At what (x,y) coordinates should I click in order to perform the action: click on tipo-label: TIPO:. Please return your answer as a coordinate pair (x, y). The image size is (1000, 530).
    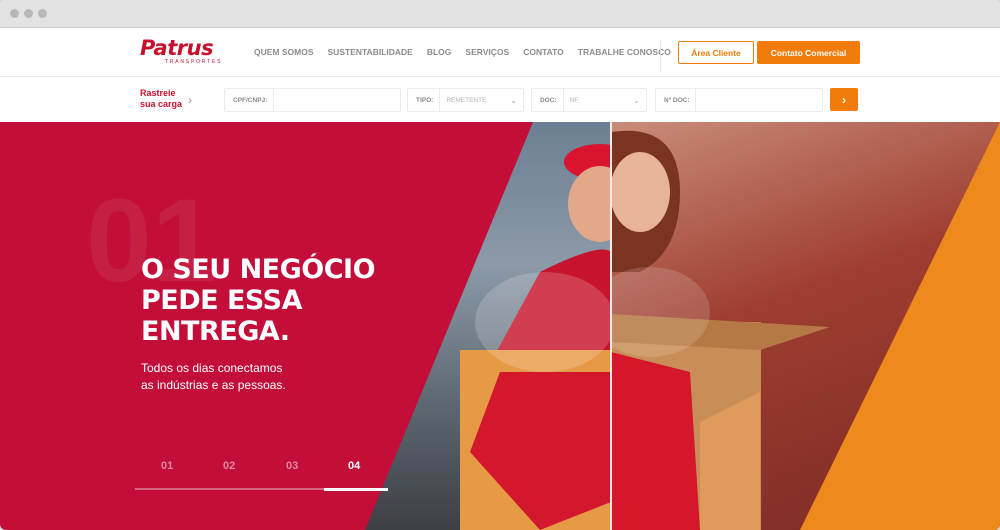
    Looking at the image, I should click on (424, 100).